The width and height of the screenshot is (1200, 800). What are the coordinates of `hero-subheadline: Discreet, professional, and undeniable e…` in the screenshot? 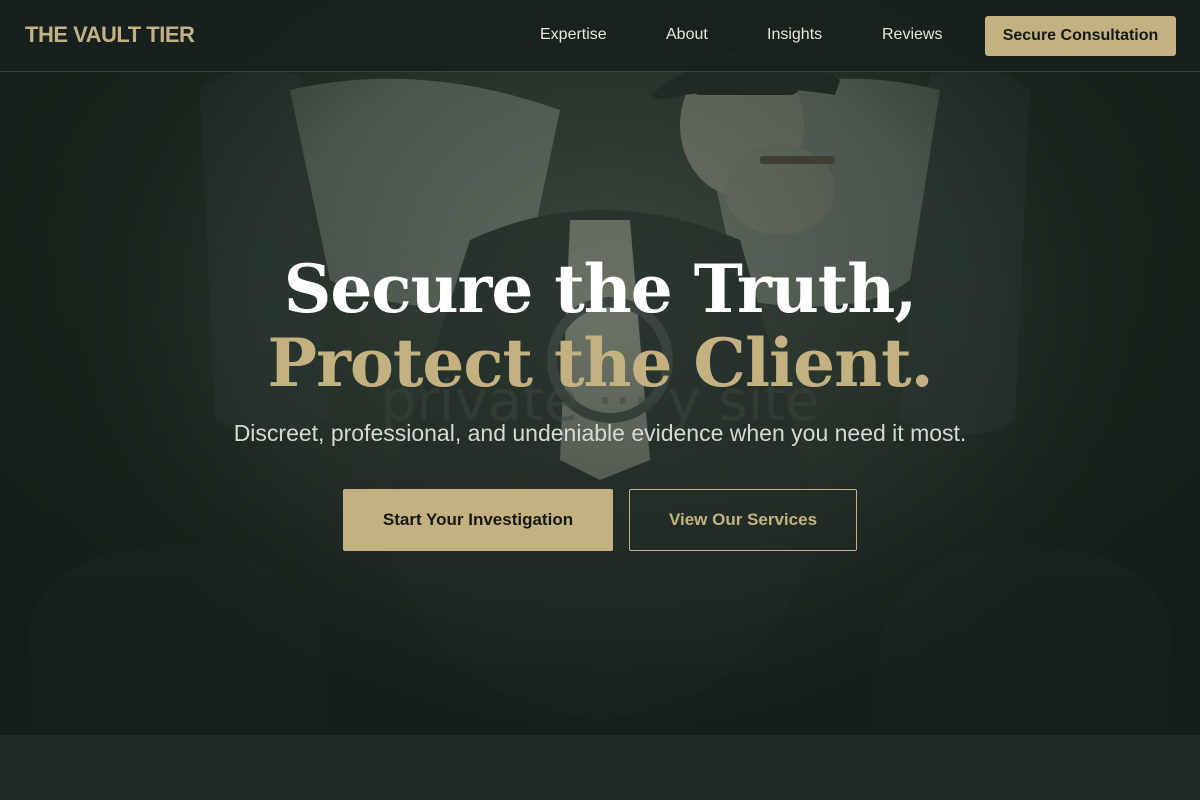 It's located at (600, 433).